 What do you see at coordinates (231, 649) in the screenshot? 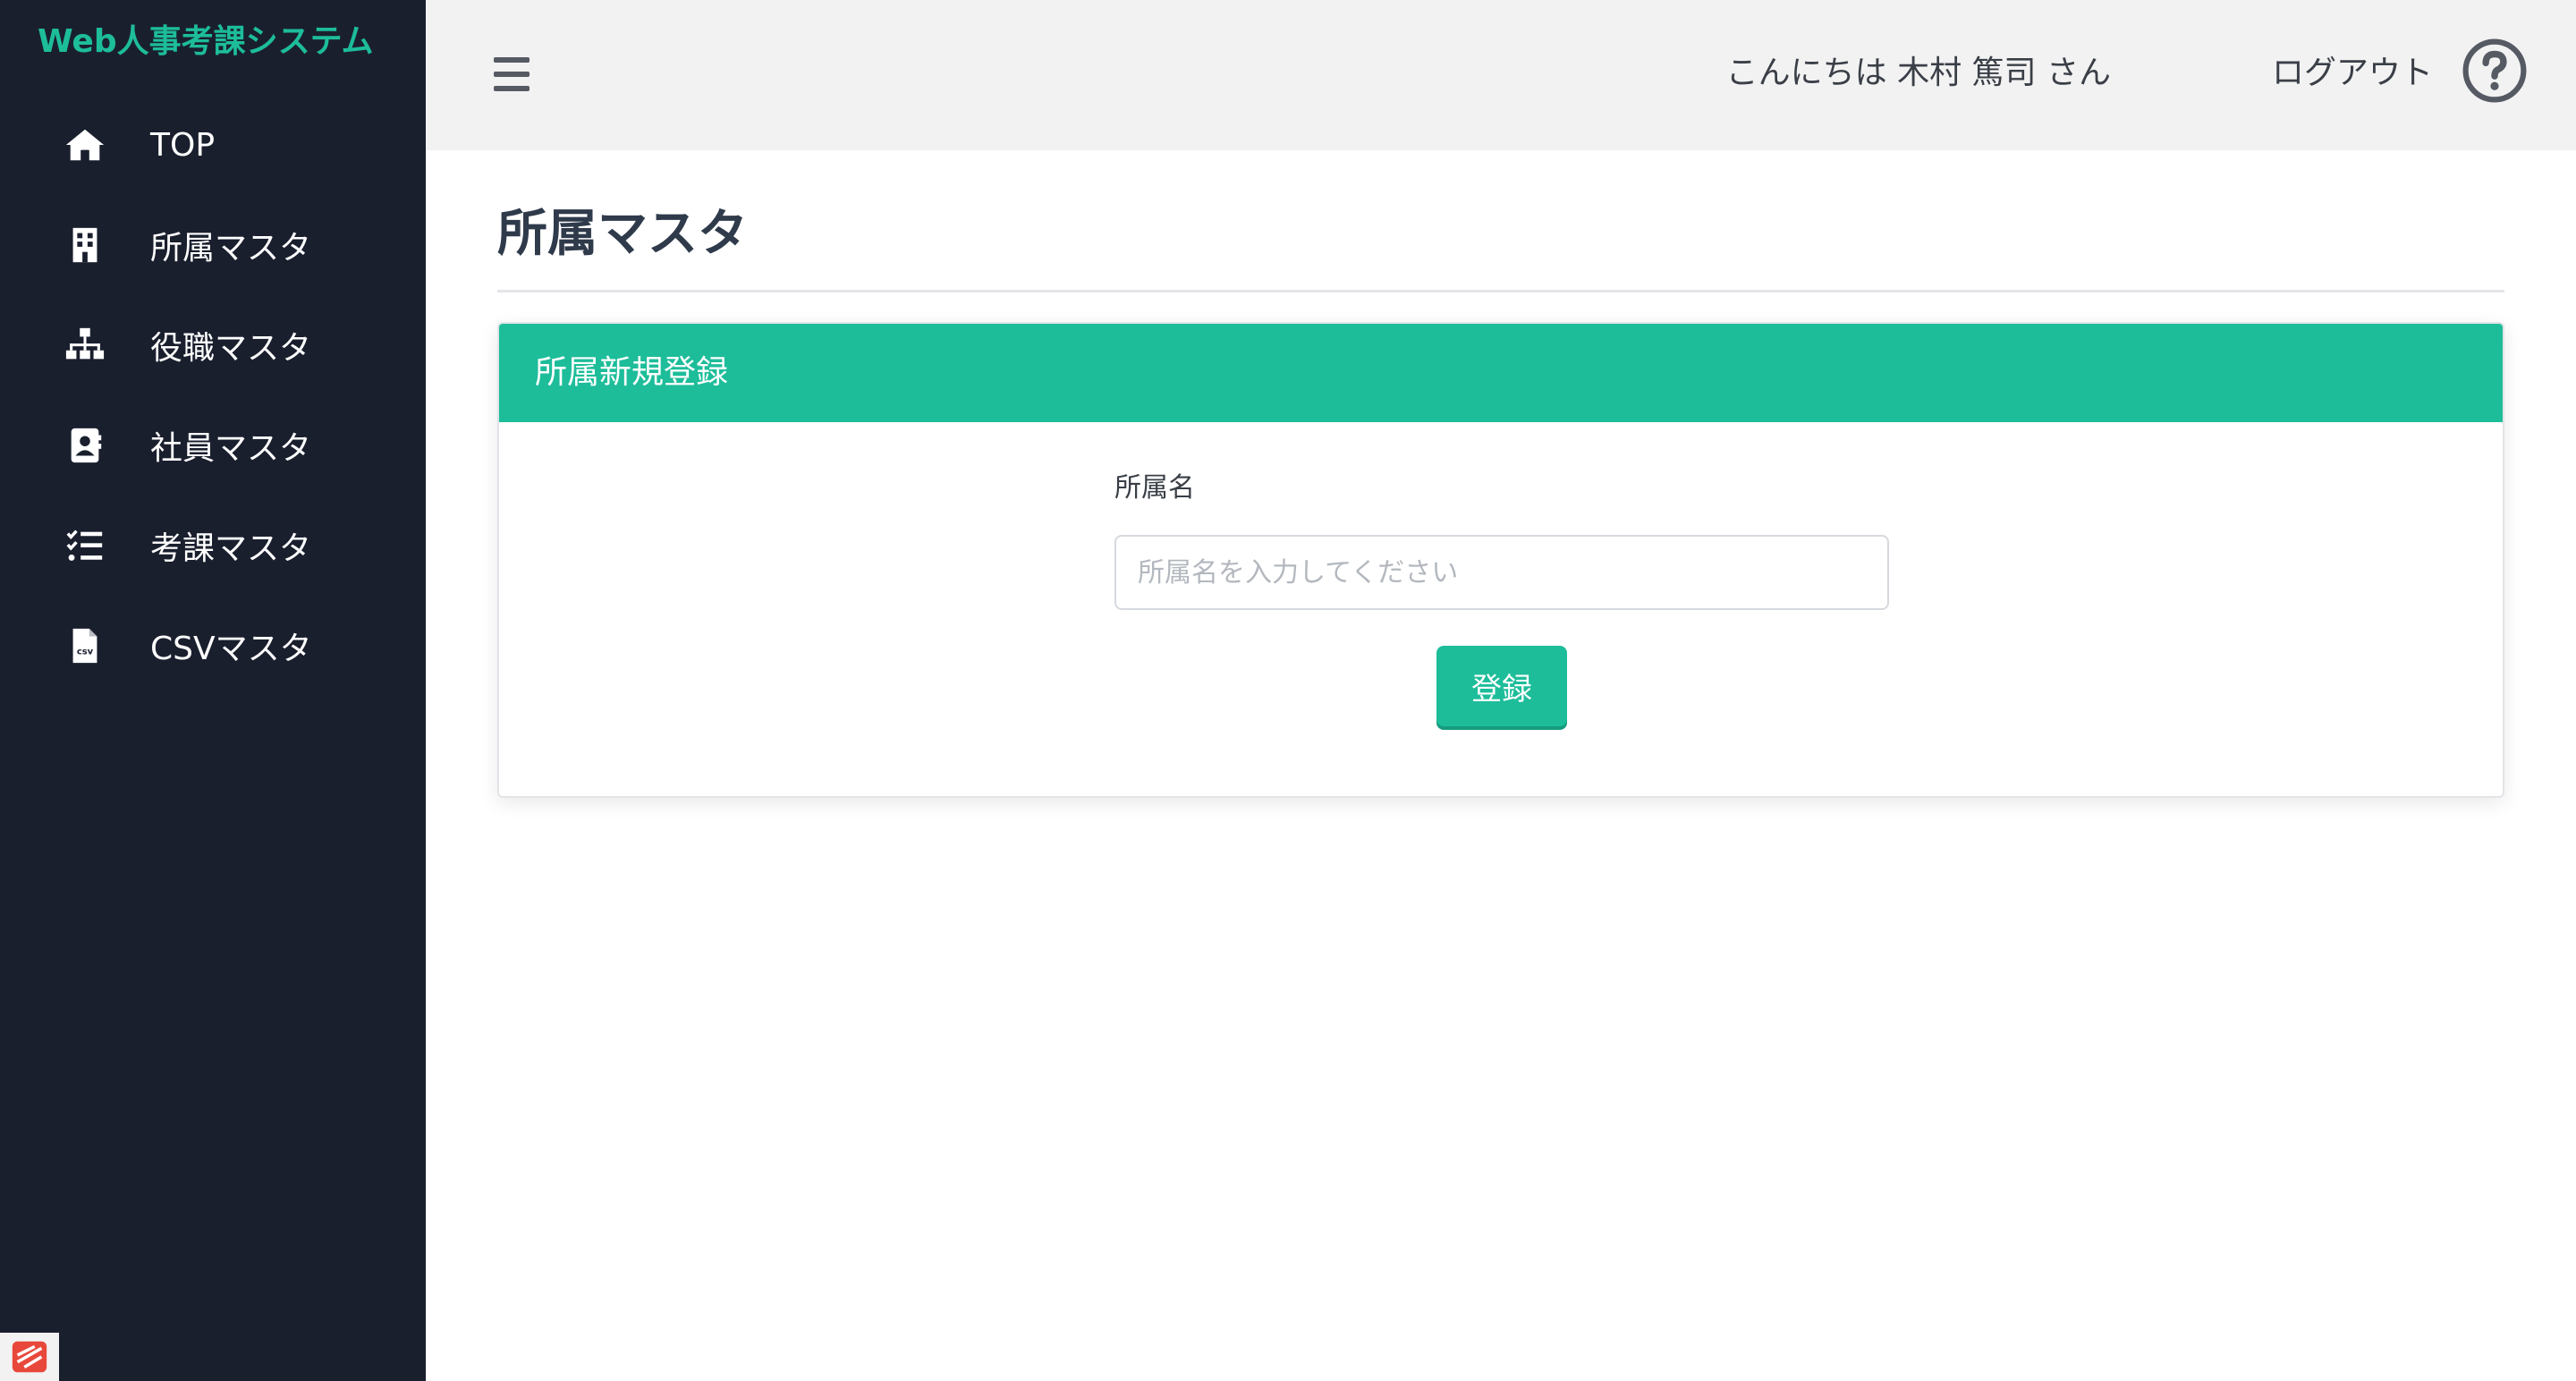
I see `sidebar-item-label: CSVマスタ` at bounding box center [231, 649].